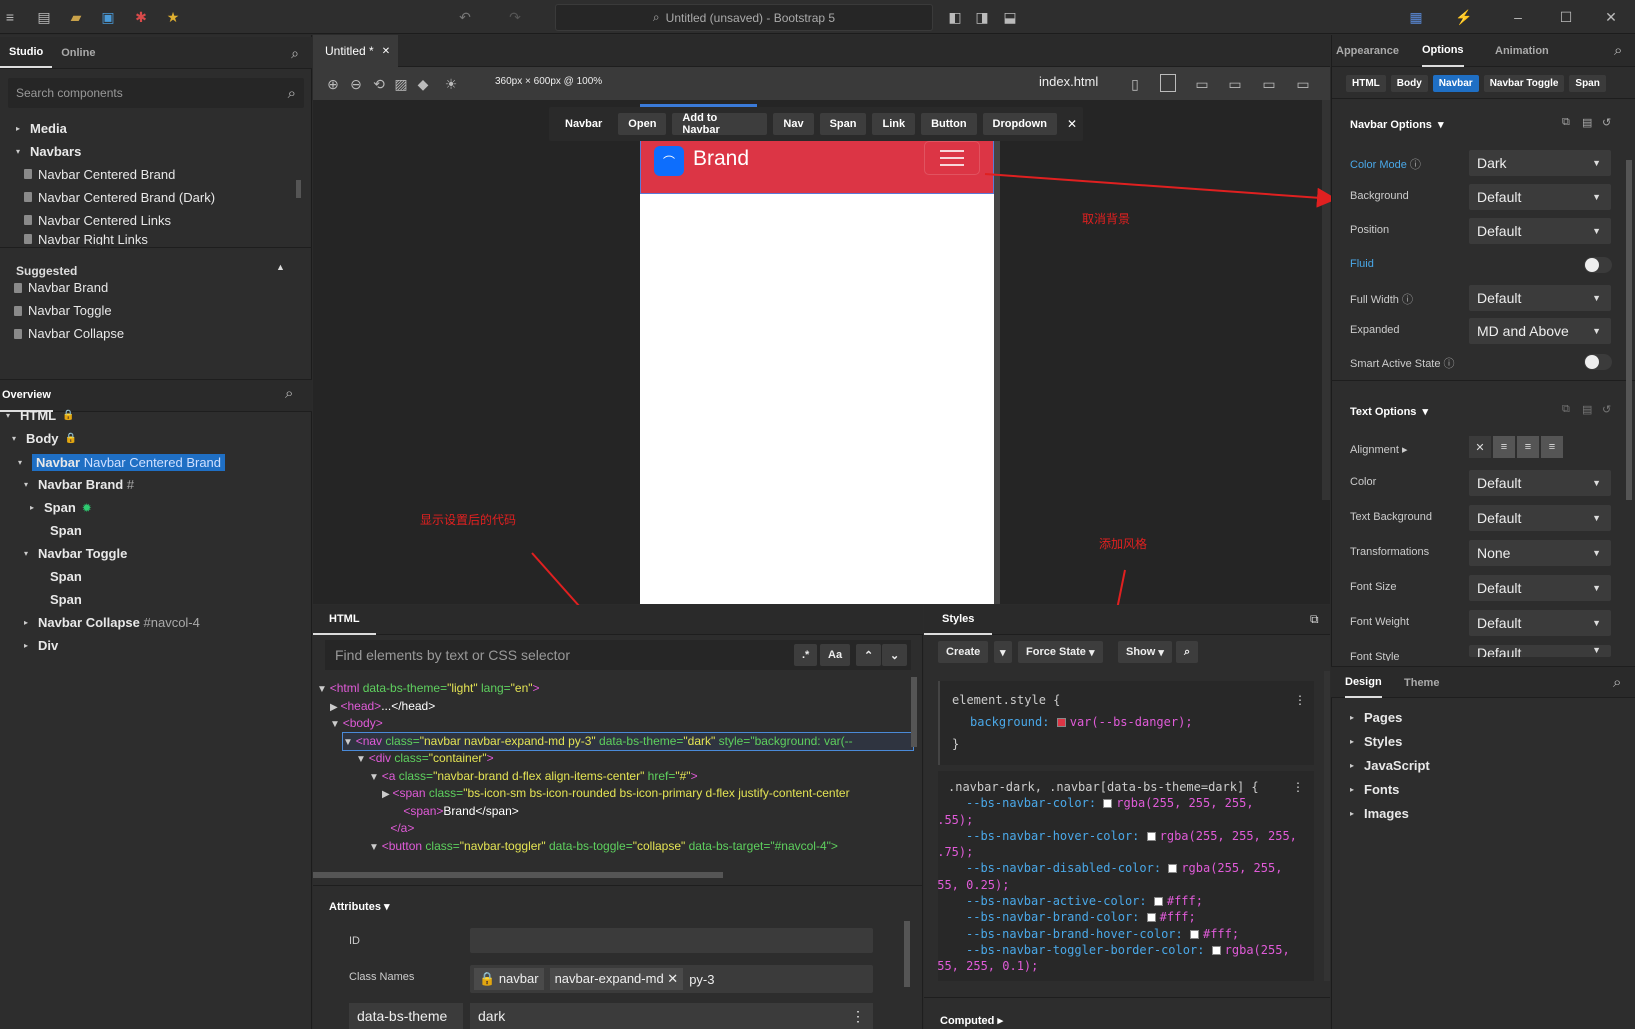 This screenshot has width=1635, height=1029. I want to click on settings-icon: ✱, so click(141, 17).